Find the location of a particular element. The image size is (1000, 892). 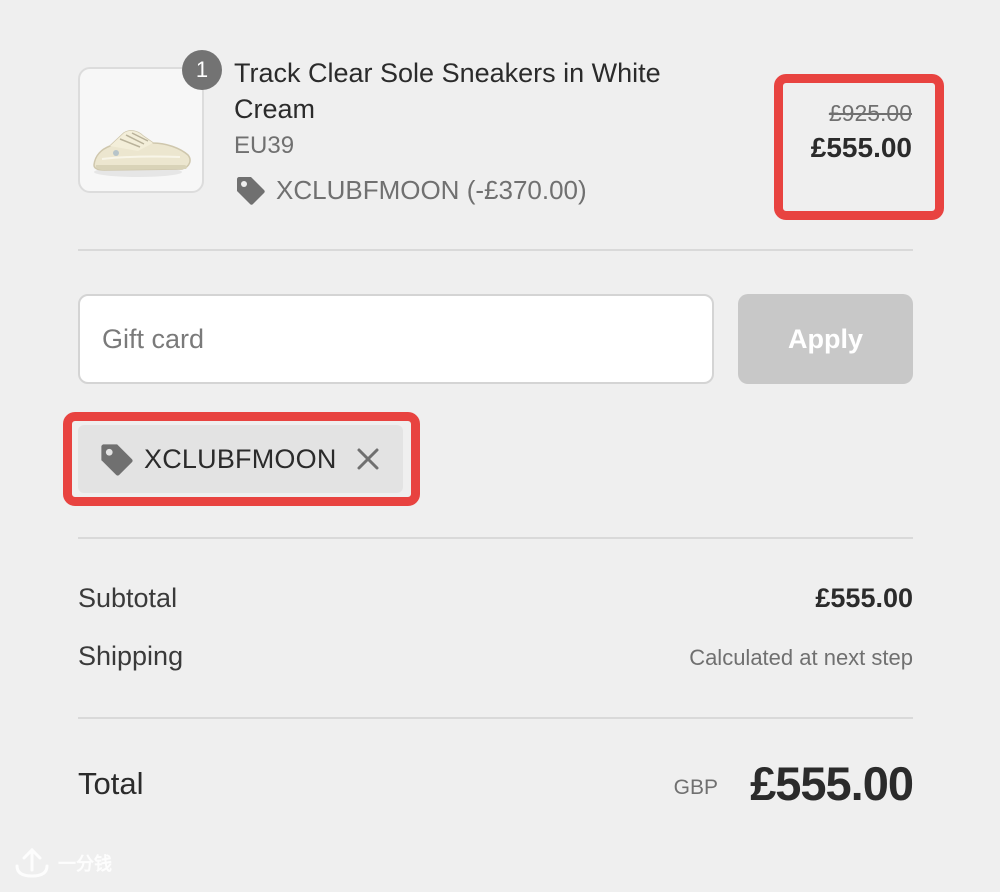

subtotal-value: £555.00 is located at coordinates (864, 598).